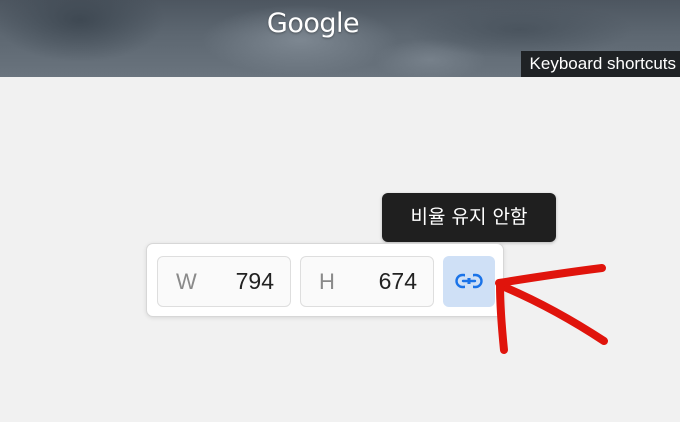 Image resolution: width=680 pixels, height=422 pixels. I want to click on height-label: H, so click(327, 281).